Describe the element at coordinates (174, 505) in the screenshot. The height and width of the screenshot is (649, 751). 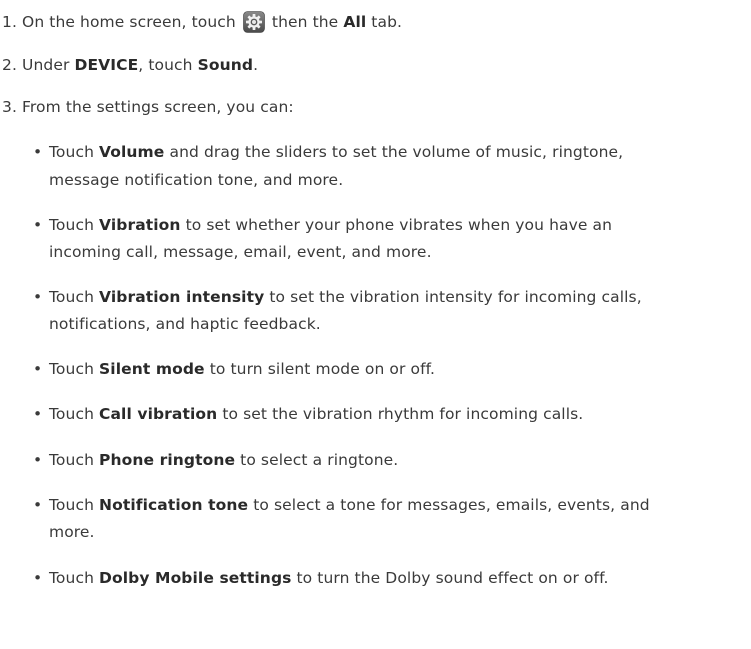
I see `notification-tone-label: Notification tone` at that location.